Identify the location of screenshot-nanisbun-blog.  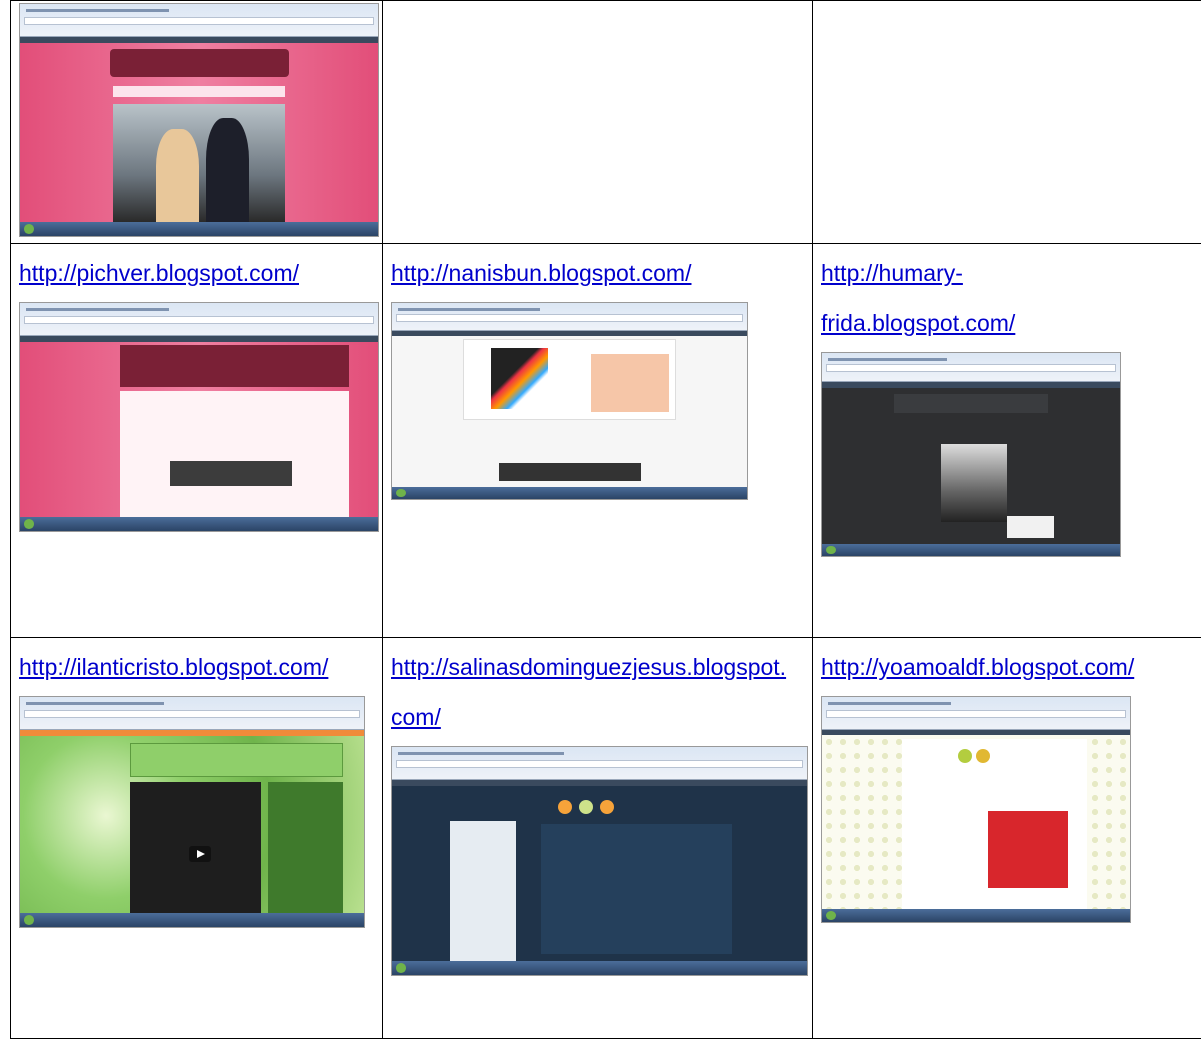
(569, 401).